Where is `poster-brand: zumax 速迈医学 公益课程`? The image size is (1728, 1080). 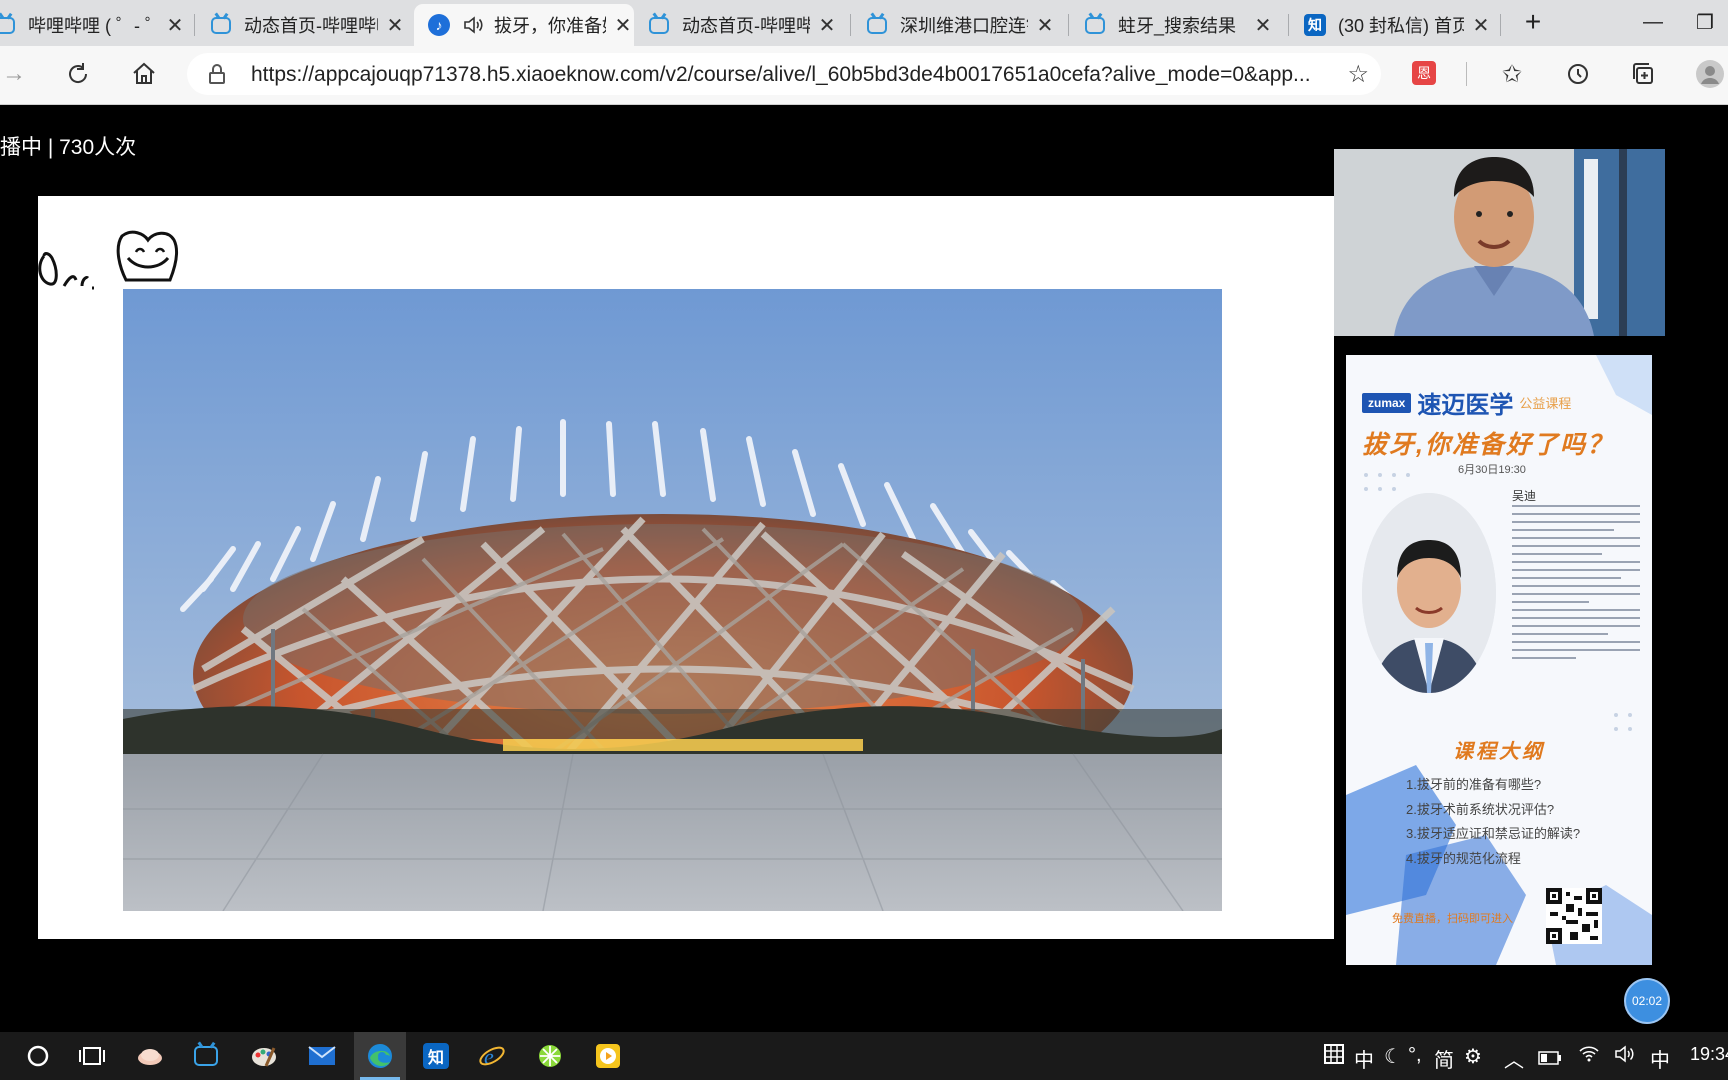 poster-brand: zumax 速迈医学 公益课程 is located at coordinates (1466, 402).